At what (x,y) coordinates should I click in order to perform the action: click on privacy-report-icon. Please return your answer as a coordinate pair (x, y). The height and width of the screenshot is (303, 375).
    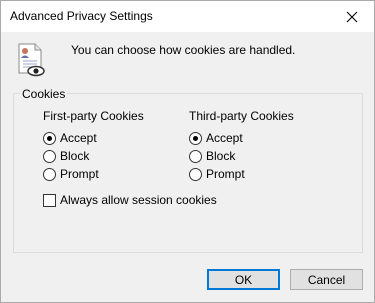
    Looking at the image, I should click on (31, 60).